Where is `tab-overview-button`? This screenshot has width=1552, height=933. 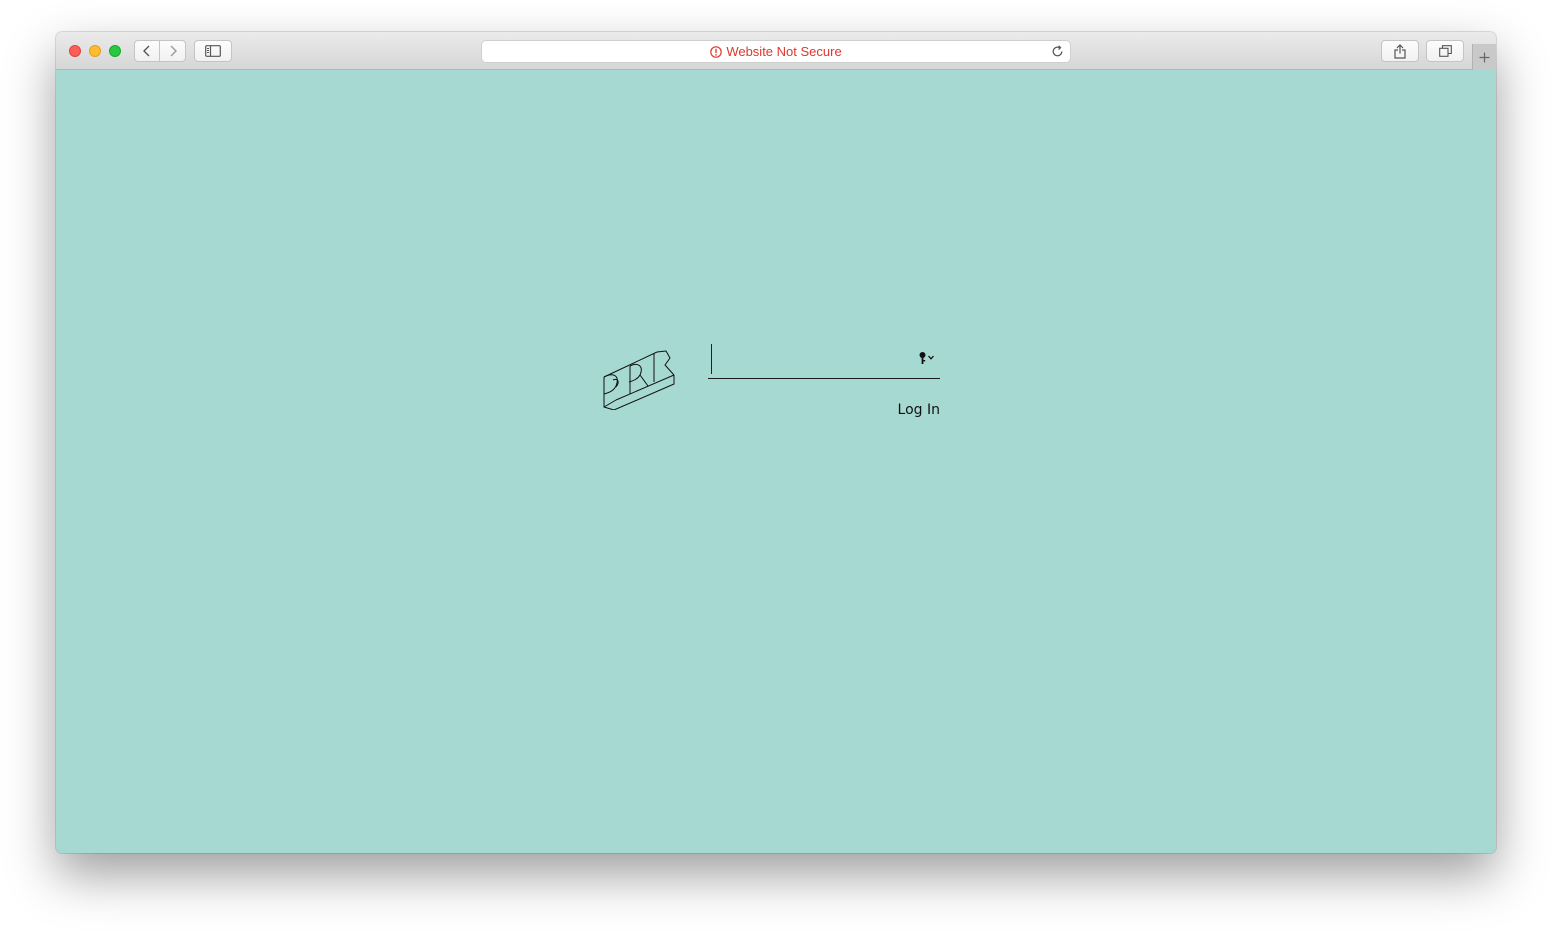 tab-overview-button is located at coordinates (1445, 51).